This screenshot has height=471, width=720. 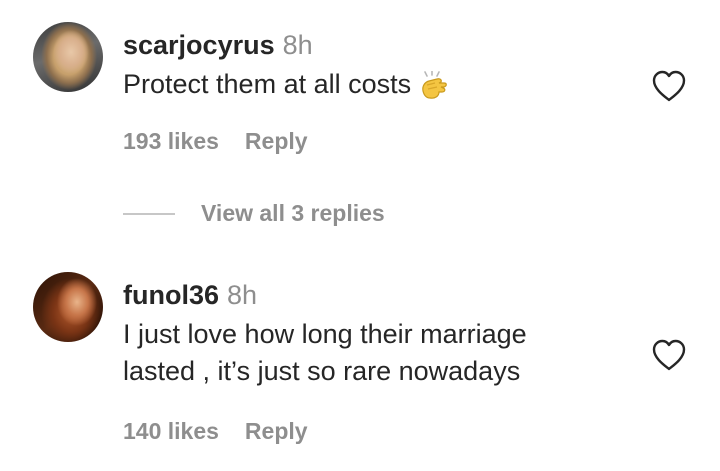 I want to click on comment-actions: 140 likes Reply, so click(x=215, y=431).